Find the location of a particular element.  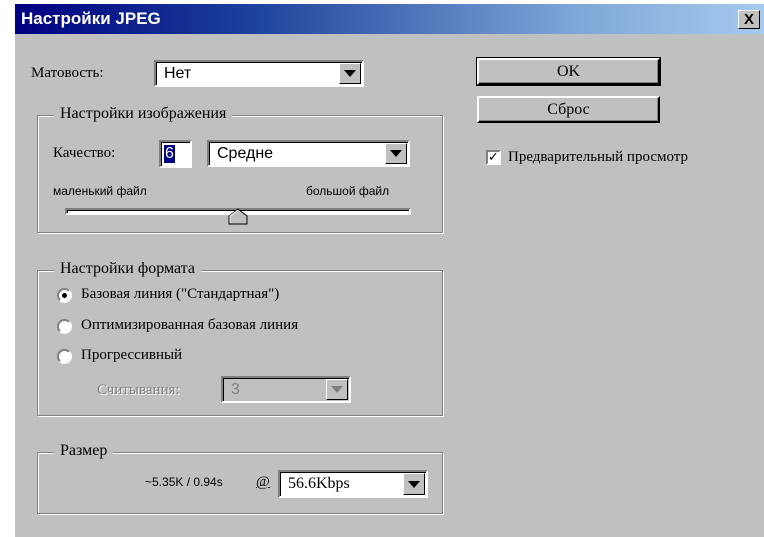

matte-dropdown-arrow is located at coordinates (350, 73).